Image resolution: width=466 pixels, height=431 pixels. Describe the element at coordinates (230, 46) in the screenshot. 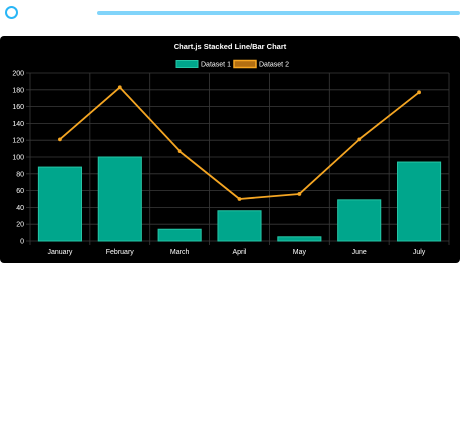

I see `chart-title: Chart.js Stacked Line/Bar Chart` at that location.